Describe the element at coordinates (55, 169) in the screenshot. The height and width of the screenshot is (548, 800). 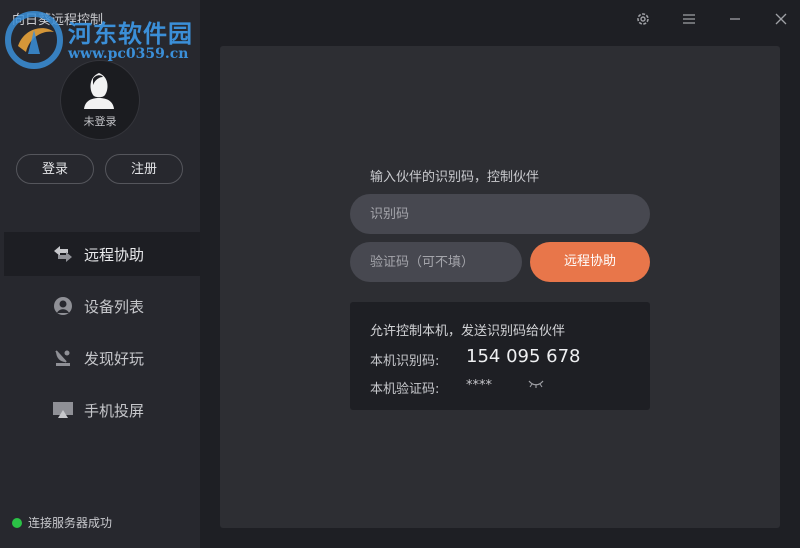
I see `login-button: 登录` at that location.